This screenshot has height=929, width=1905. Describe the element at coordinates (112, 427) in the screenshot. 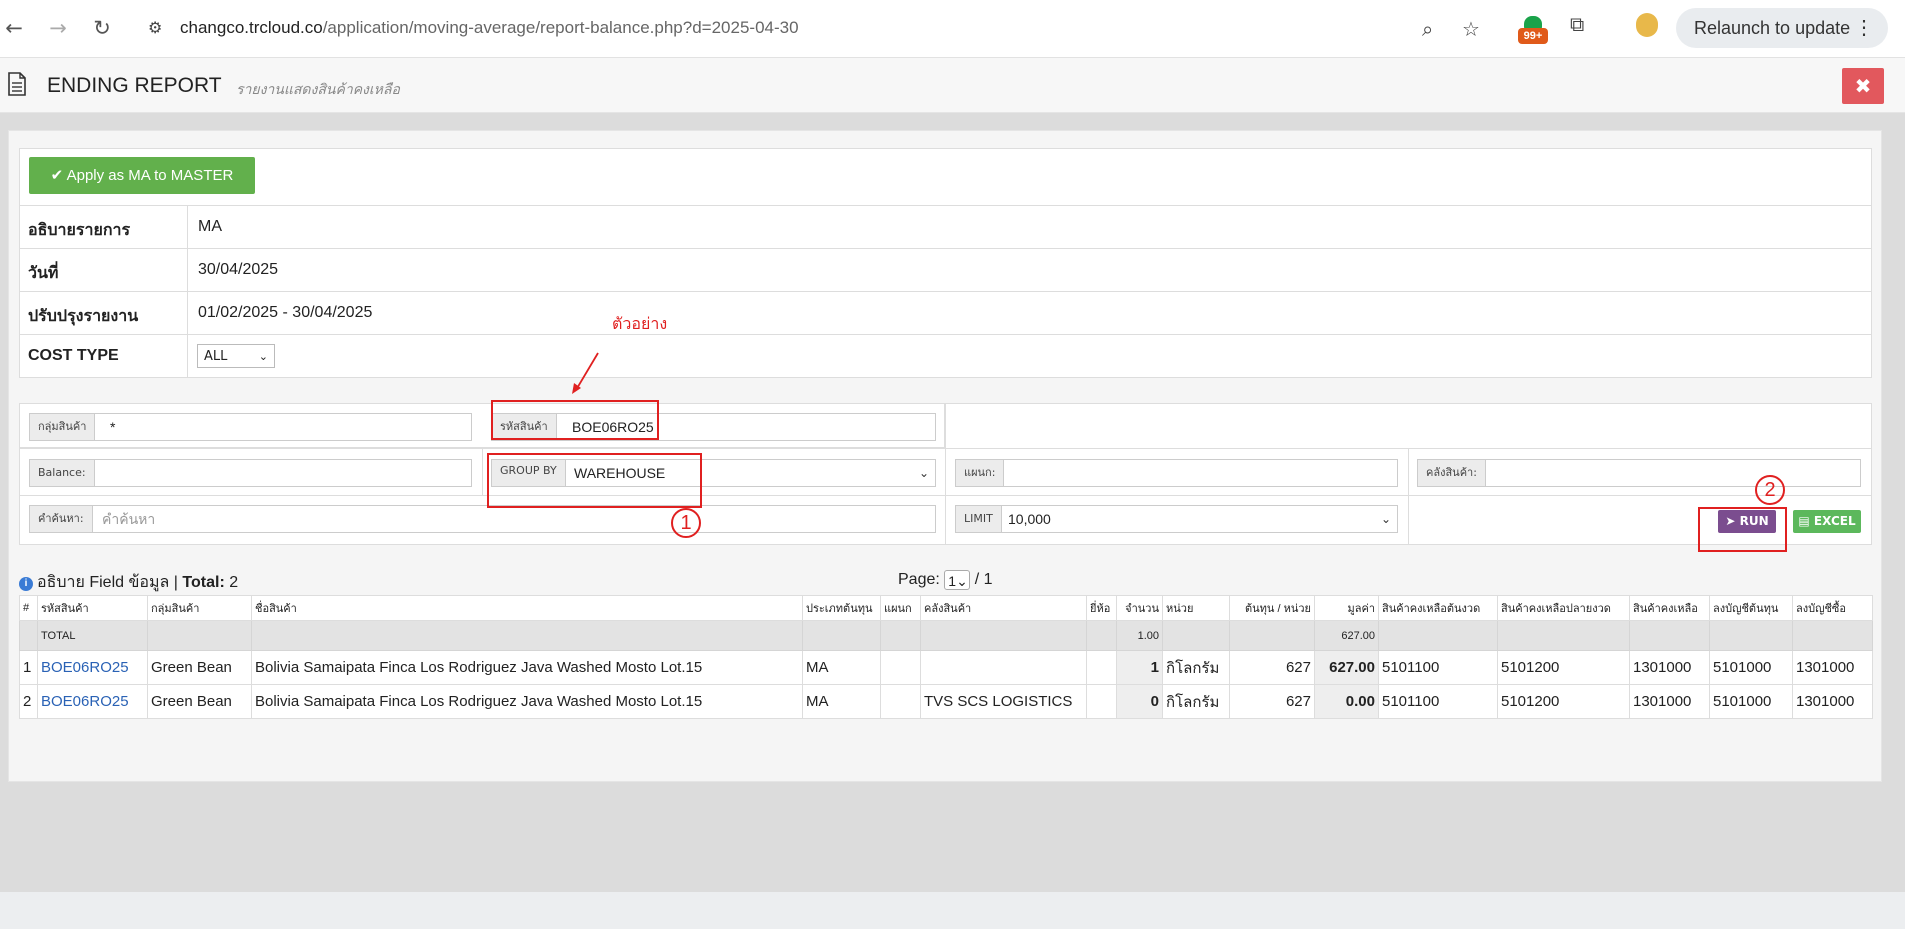

I see `field-value: *` at that location.